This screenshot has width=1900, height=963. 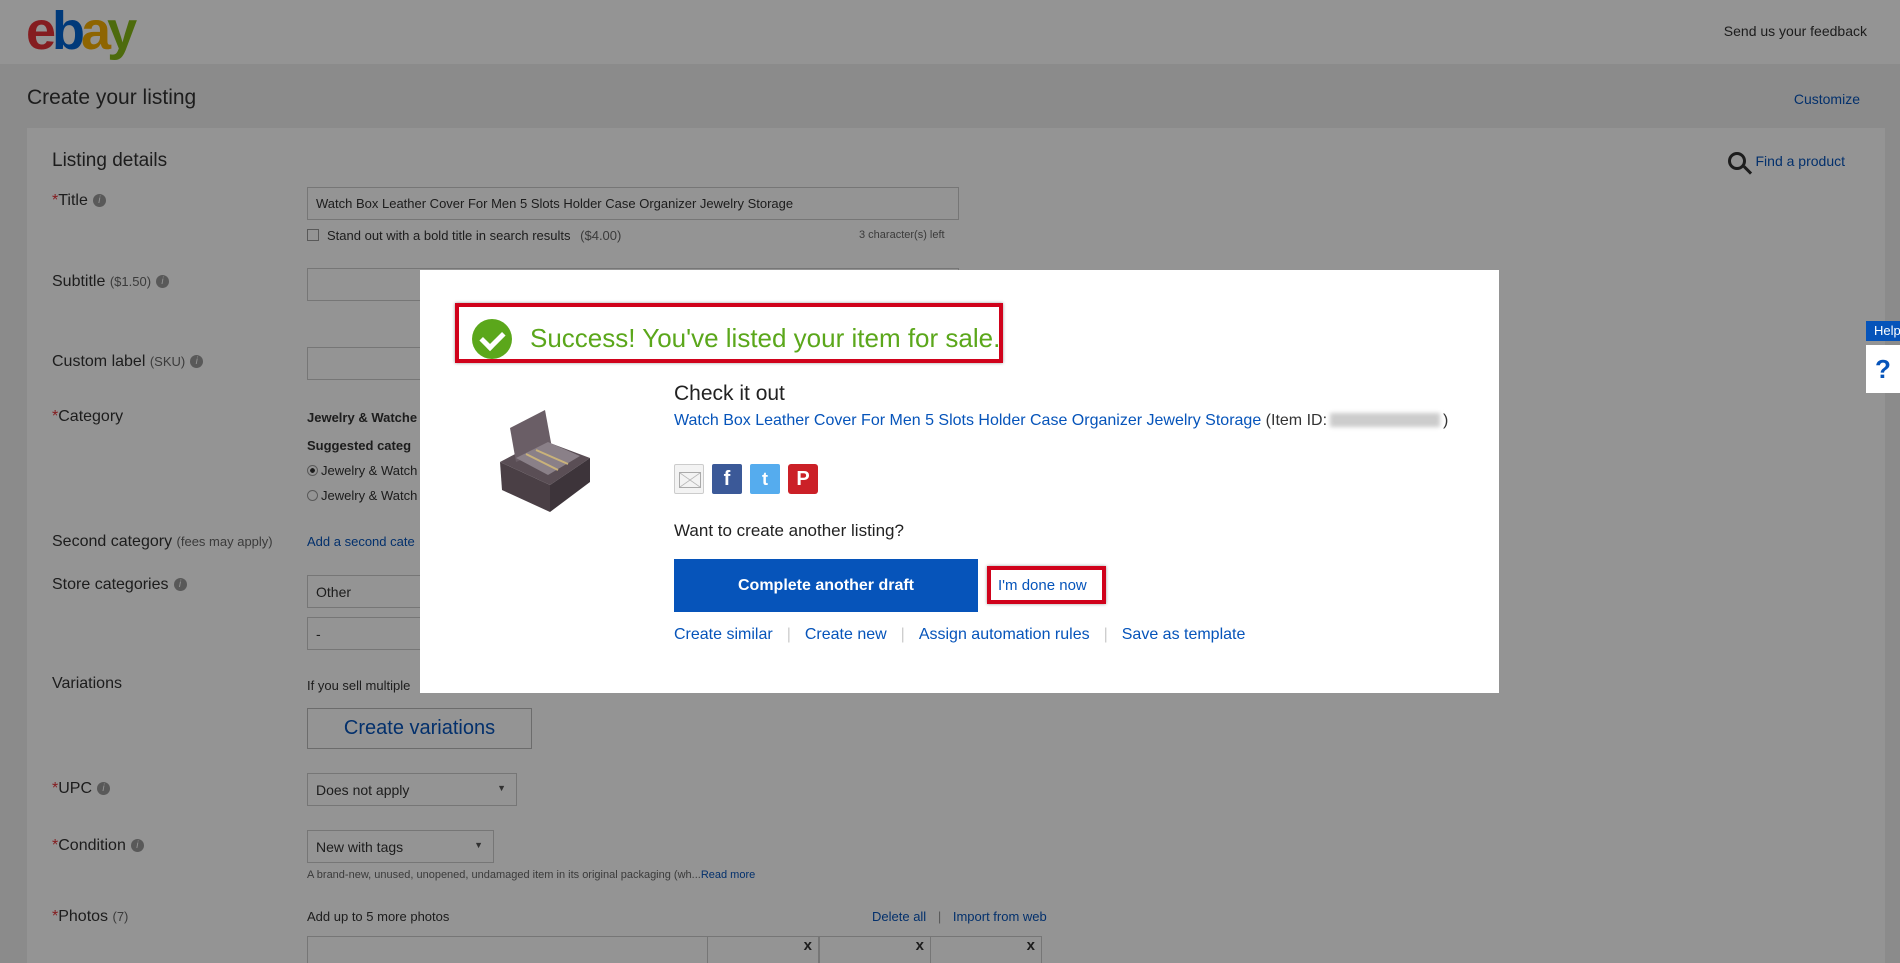 I want to click on create-similar-link: Create similar, so click(x=723, y=635).